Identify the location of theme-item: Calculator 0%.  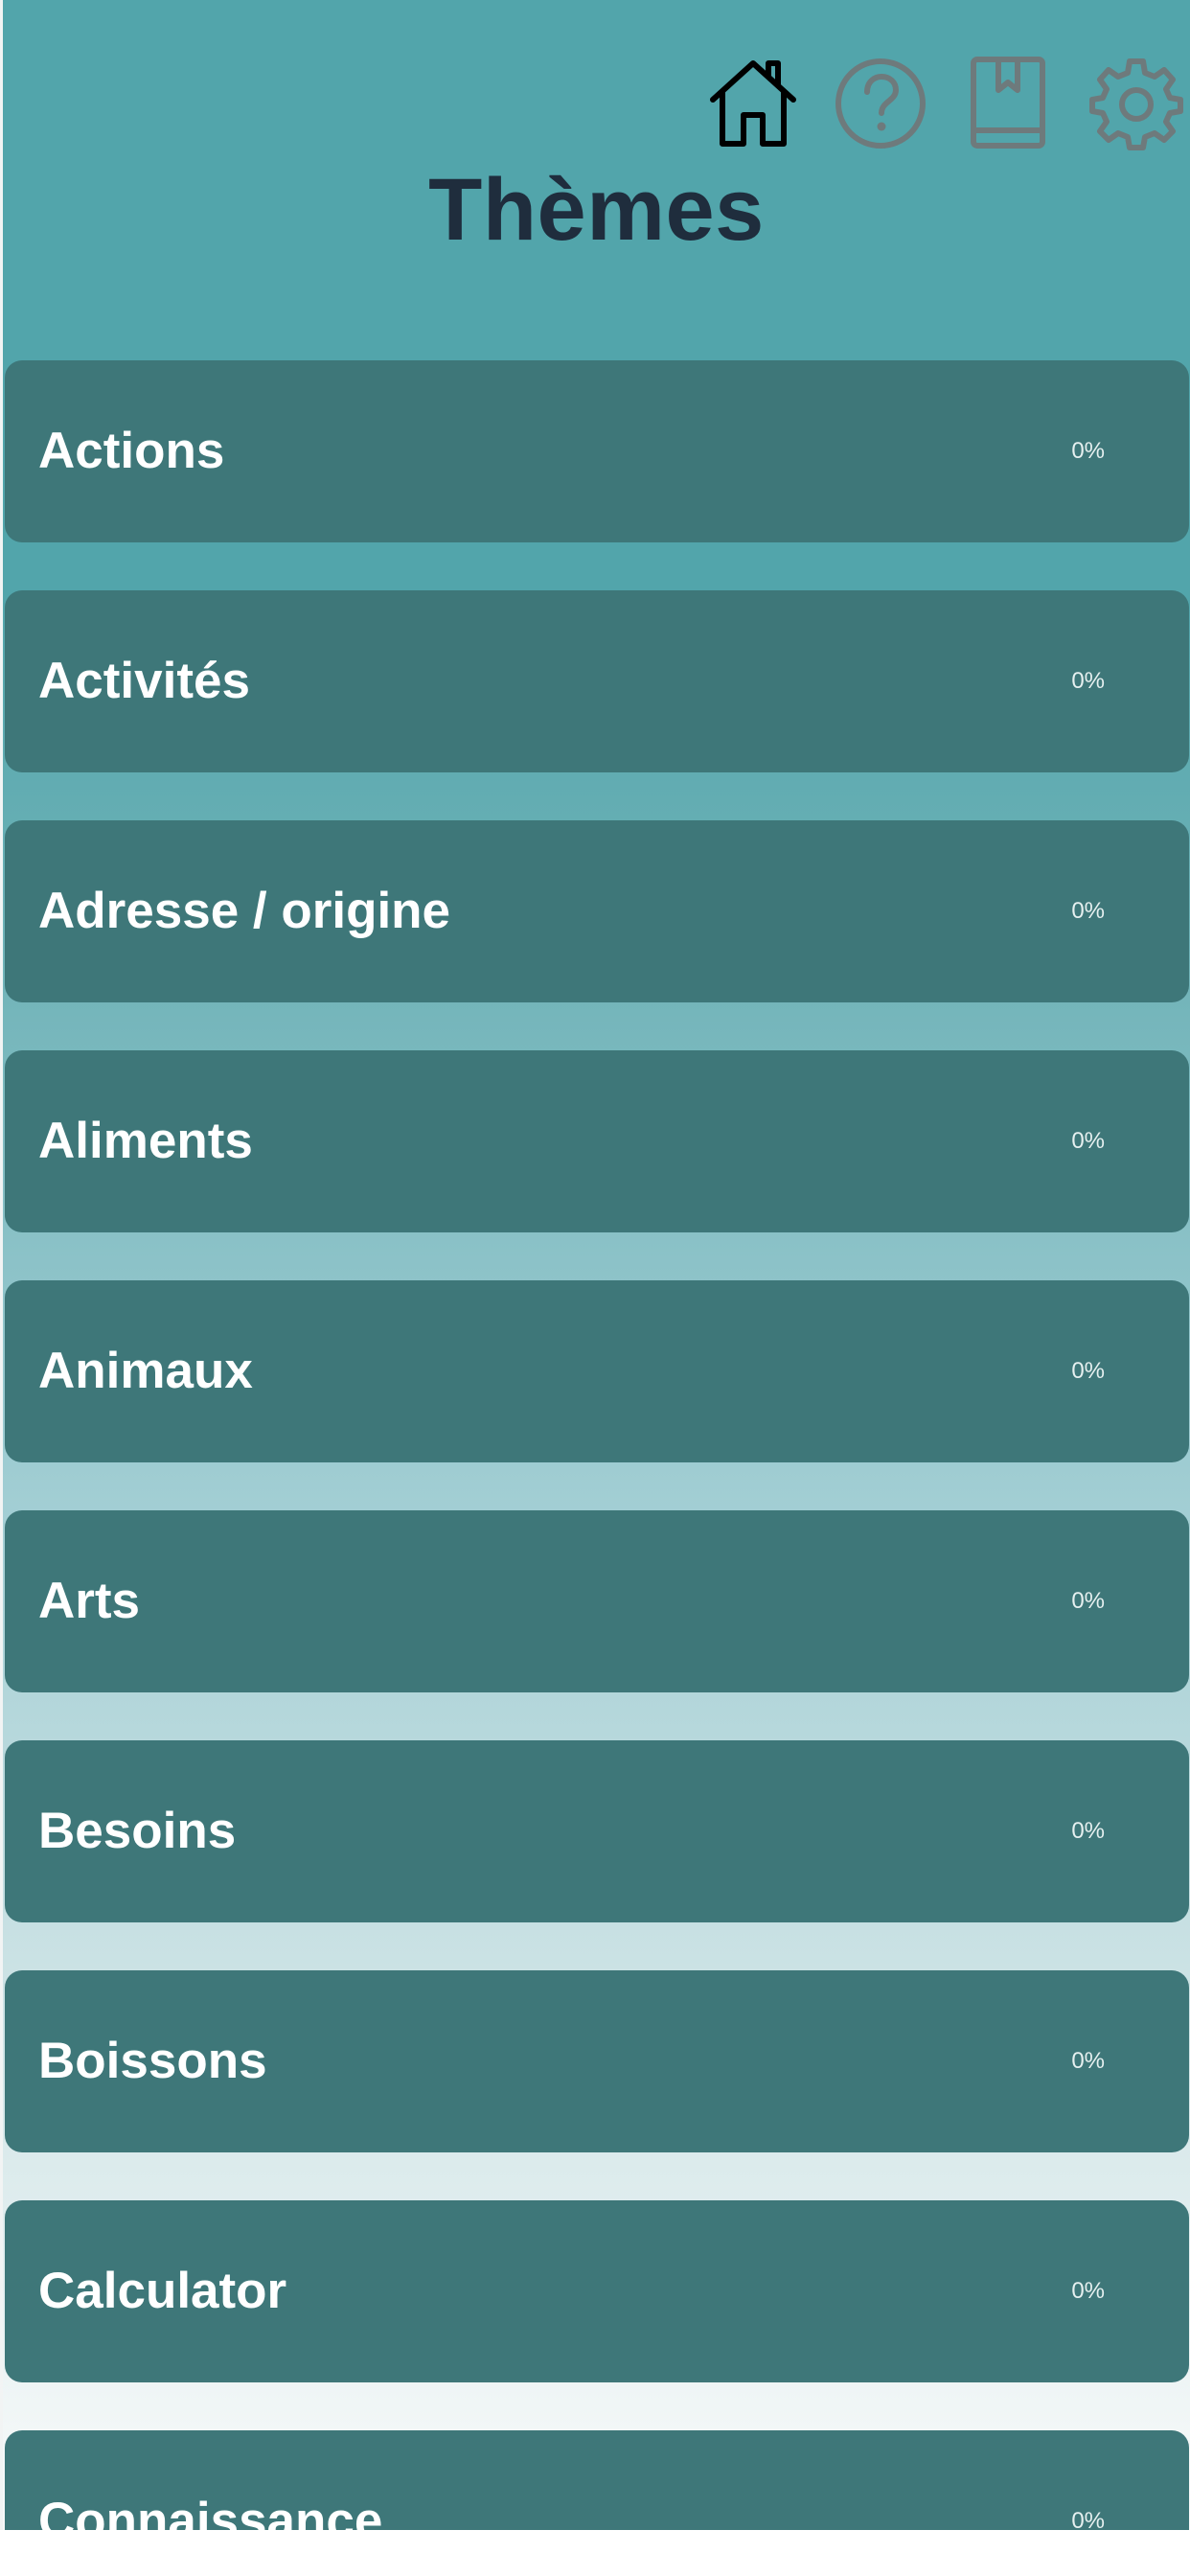
(597, 2291).